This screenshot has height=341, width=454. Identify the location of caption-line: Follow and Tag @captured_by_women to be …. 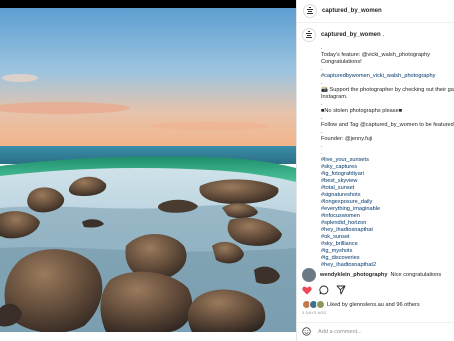
(387, 125).